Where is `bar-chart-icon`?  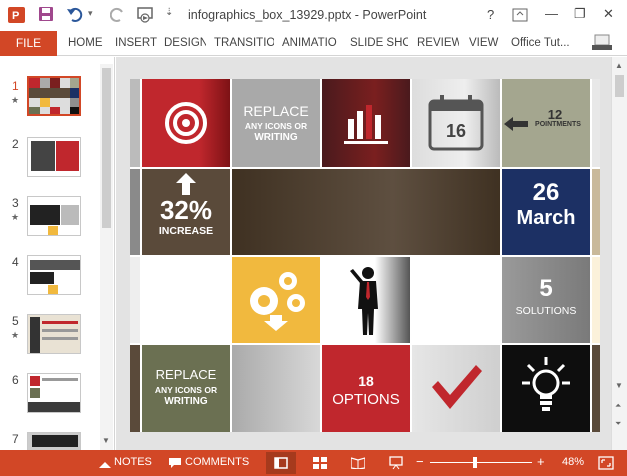 bar-chart-icon is located at coordinates (366, 124).